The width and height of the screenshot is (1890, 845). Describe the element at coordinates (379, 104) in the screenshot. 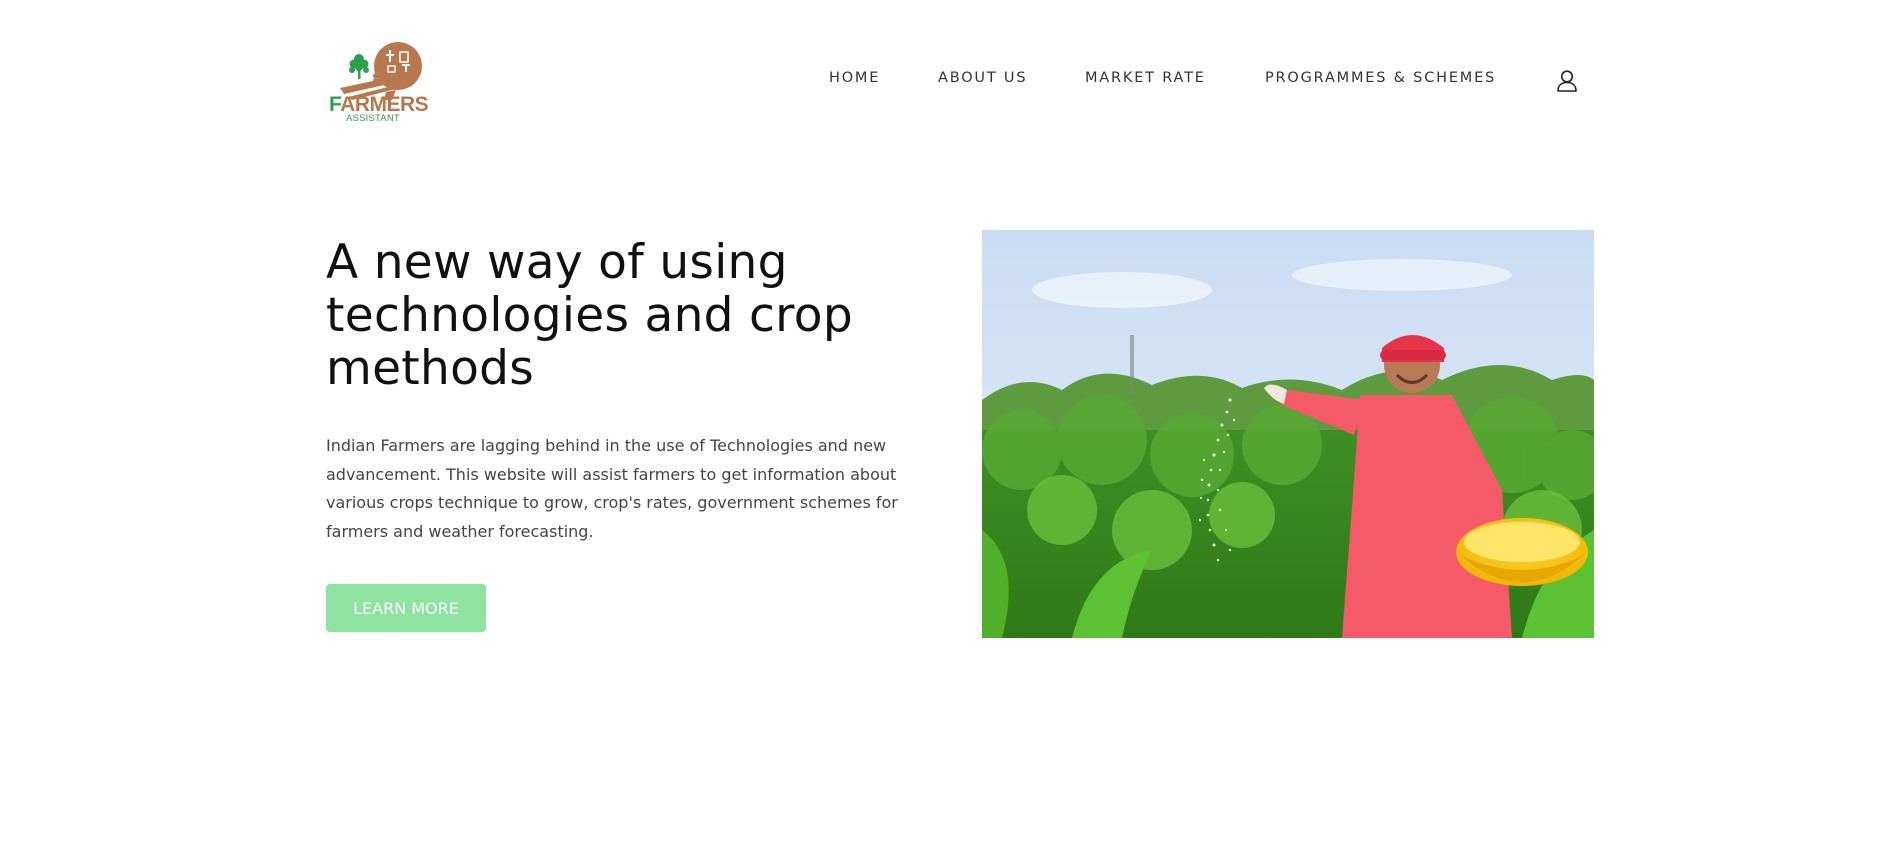

I see `brand-name: FARMERS` at that location.